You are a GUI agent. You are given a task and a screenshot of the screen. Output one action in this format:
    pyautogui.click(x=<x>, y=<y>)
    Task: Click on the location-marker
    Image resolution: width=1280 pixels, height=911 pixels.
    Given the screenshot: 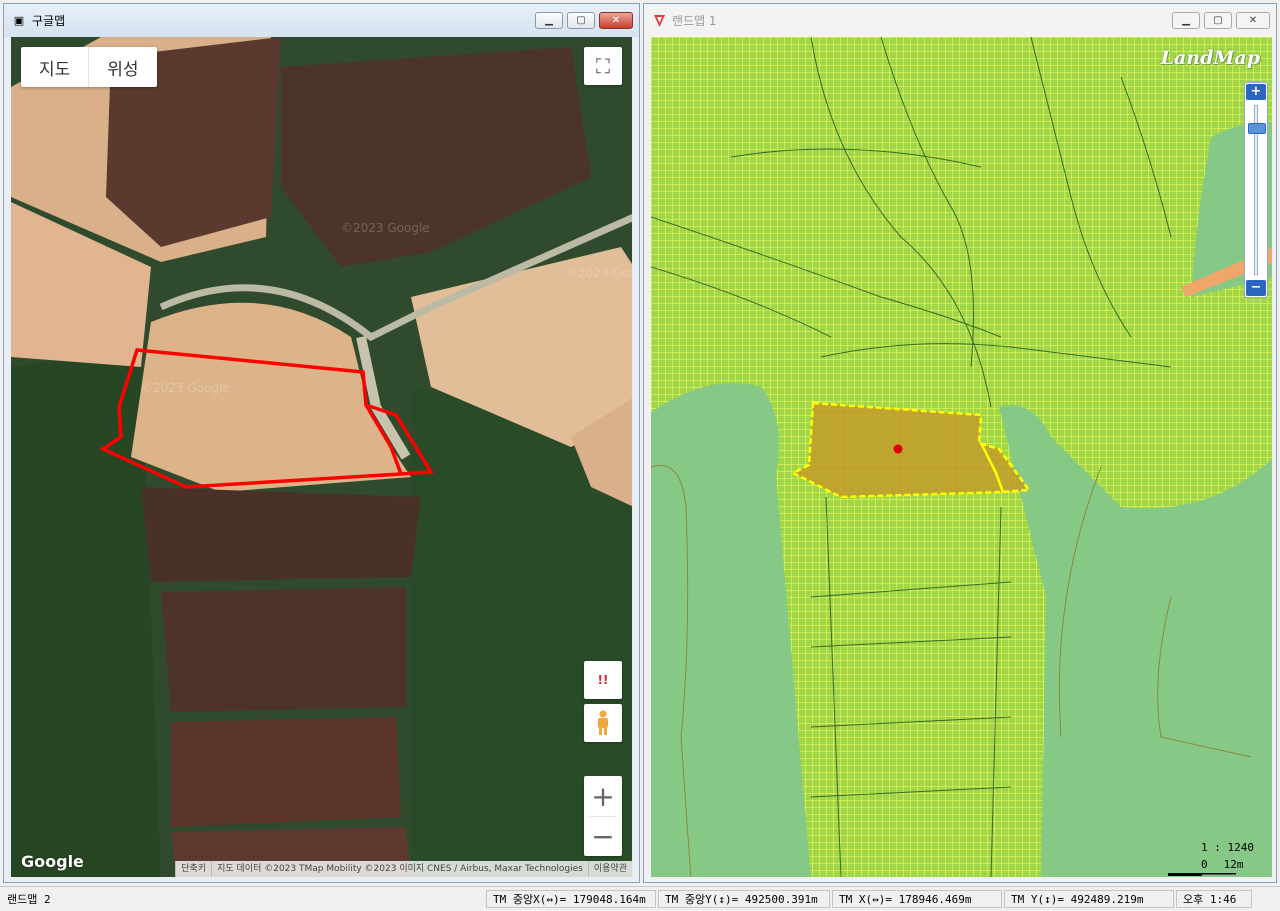 What is the action you would take?
    pyautogui.click(x=898, y=449)
    